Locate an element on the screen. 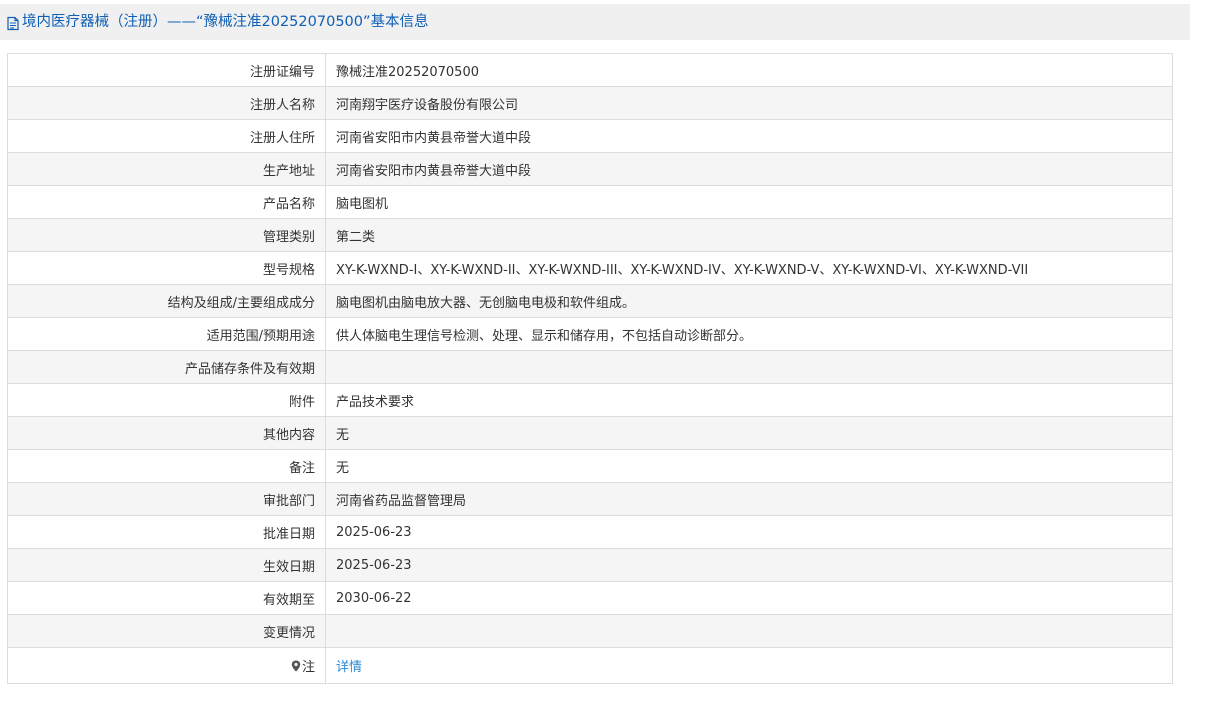 Image resolution: width=1216 pixels, height=707 pixels. table-row: 审批部门 河南省药品监督管理局 is located at coordinates (590, 499).